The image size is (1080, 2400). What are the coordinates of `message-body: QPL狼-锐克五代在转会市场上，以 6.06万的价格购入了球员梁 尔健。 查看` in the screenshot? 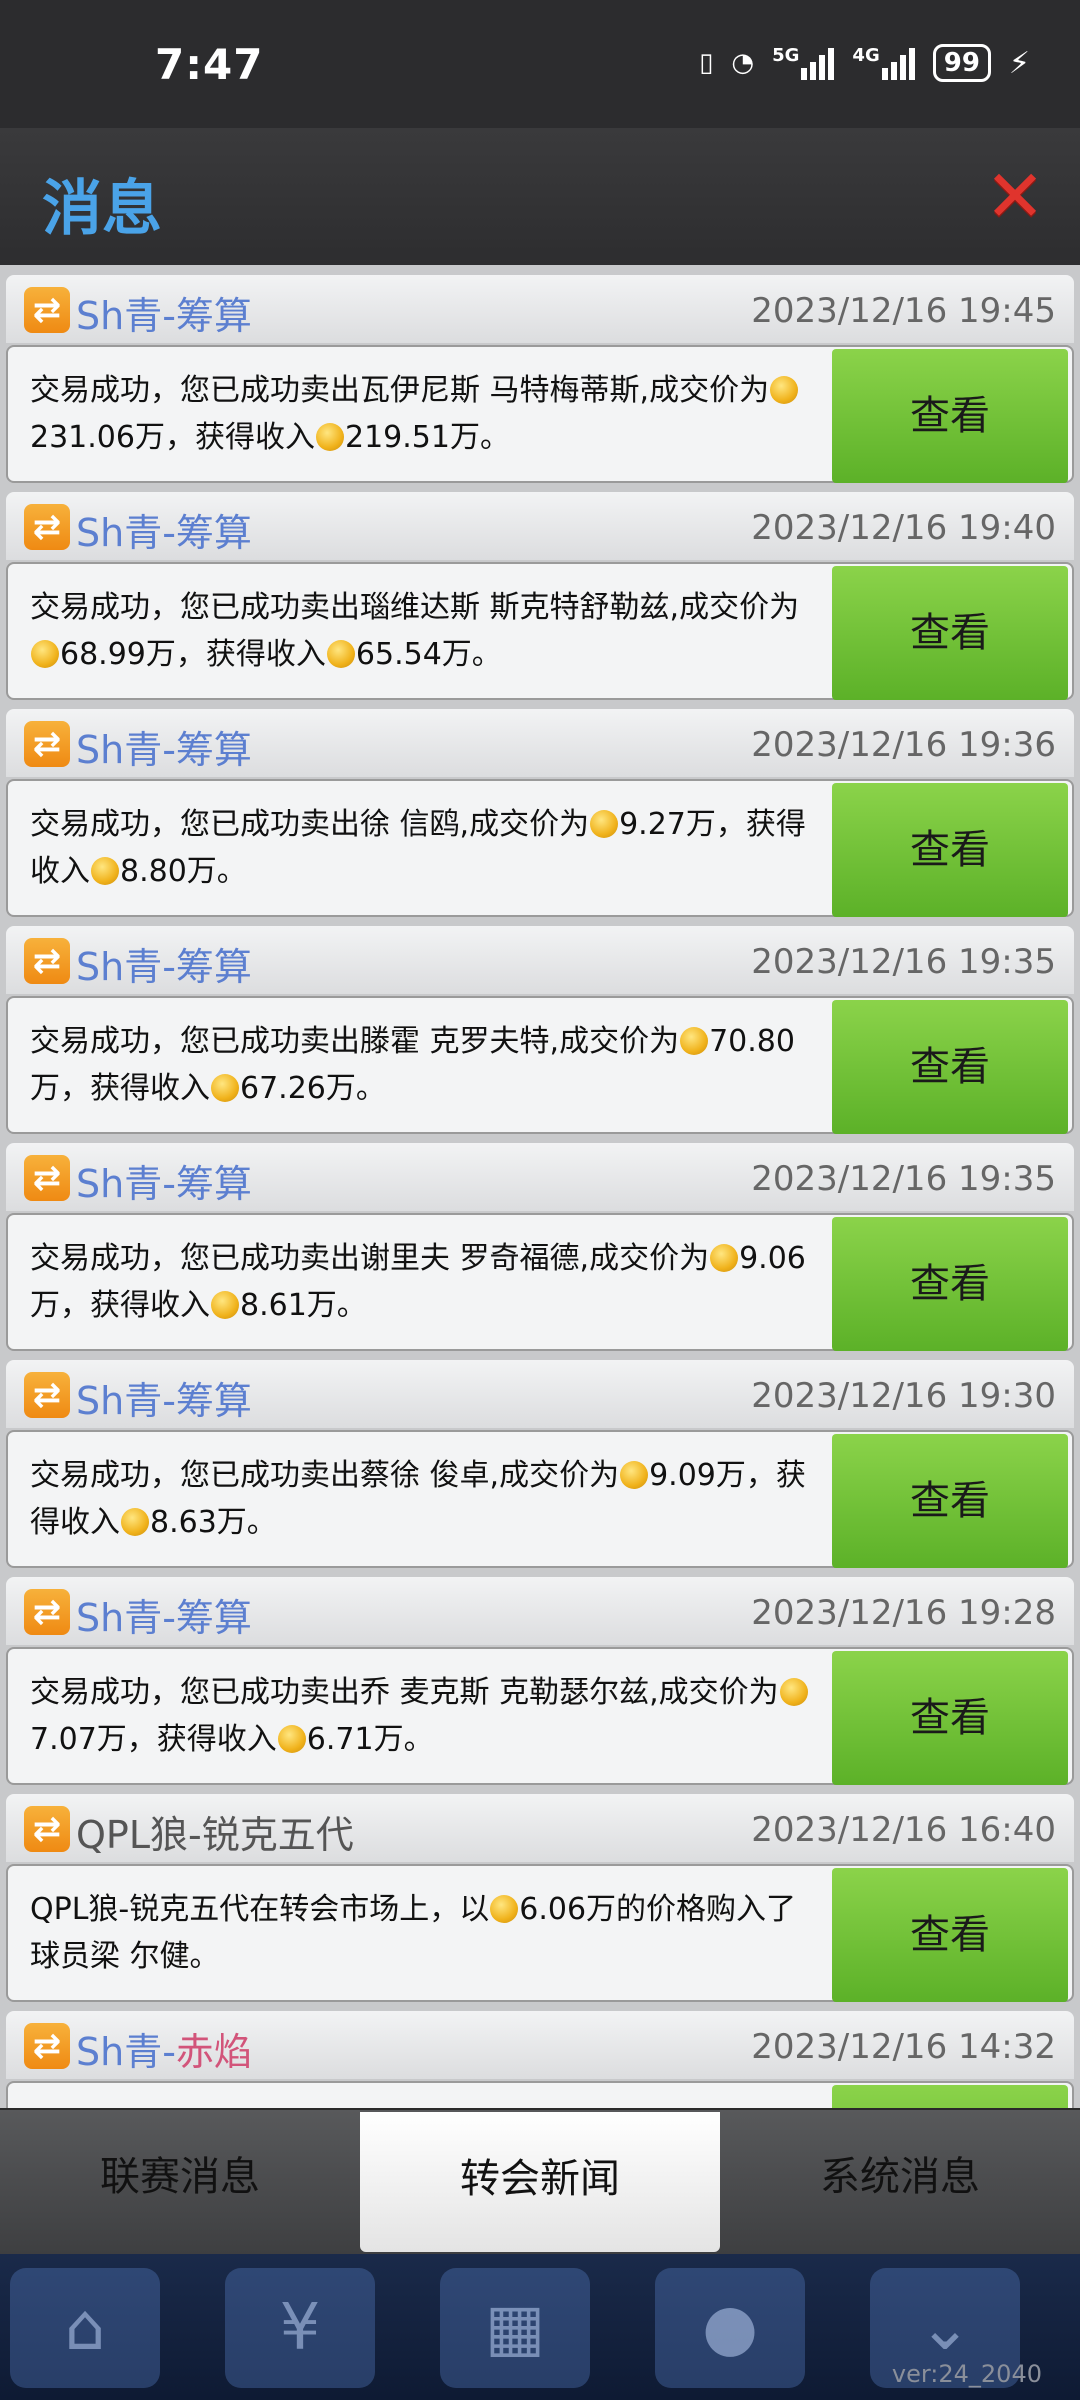 It's located at (540, 1933).